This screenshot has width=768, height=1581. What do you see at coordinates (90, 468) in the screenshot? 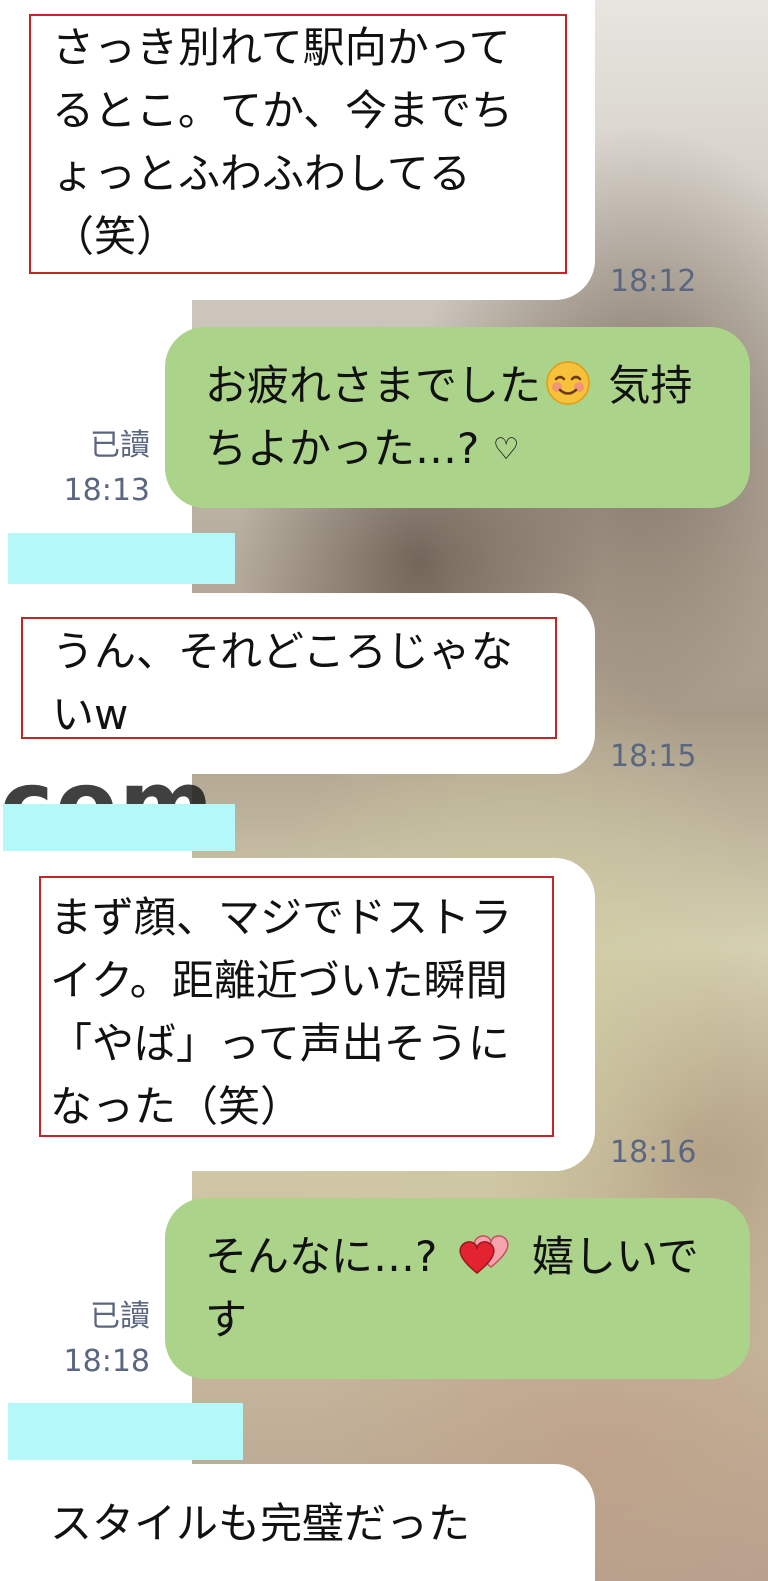
I see `message-meta: 已讀 18:13` at bounding box center [90, 468].